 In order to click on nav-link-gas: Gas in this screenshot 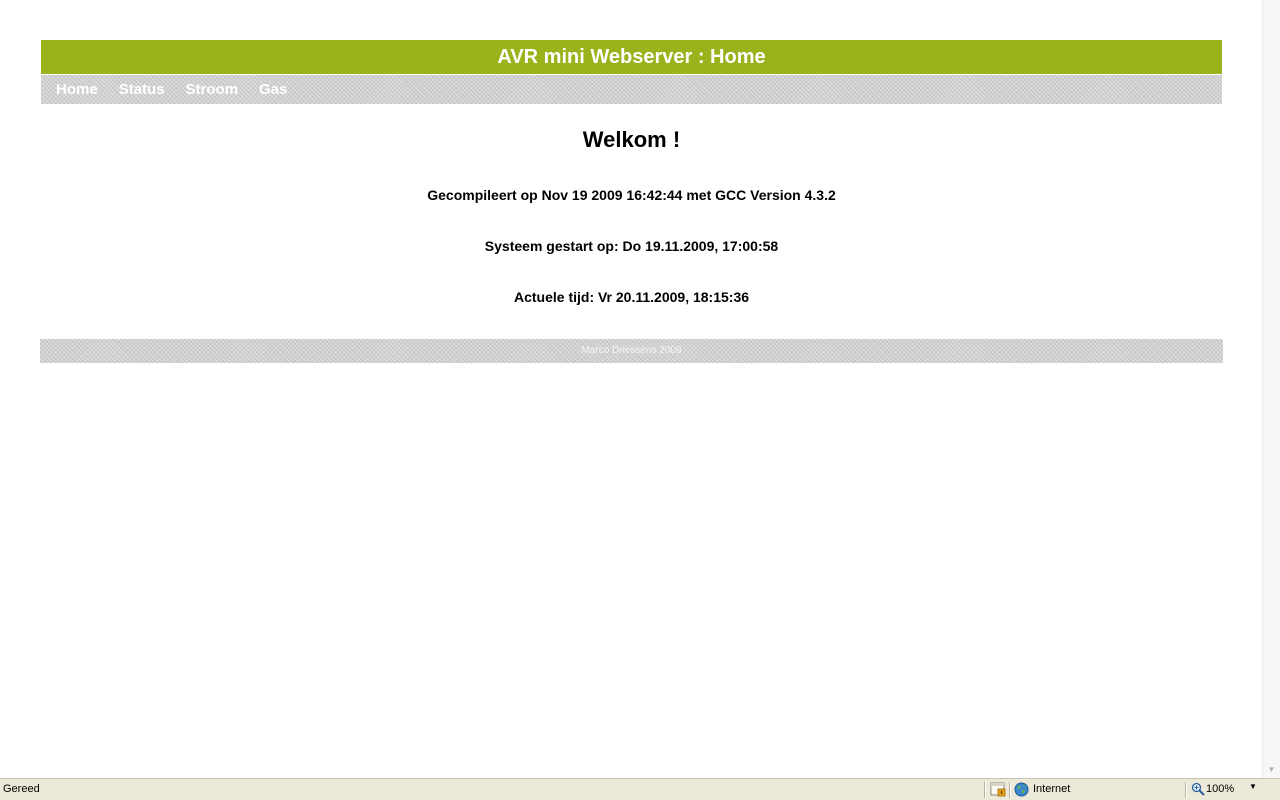, I will do `click(273, 89)`.